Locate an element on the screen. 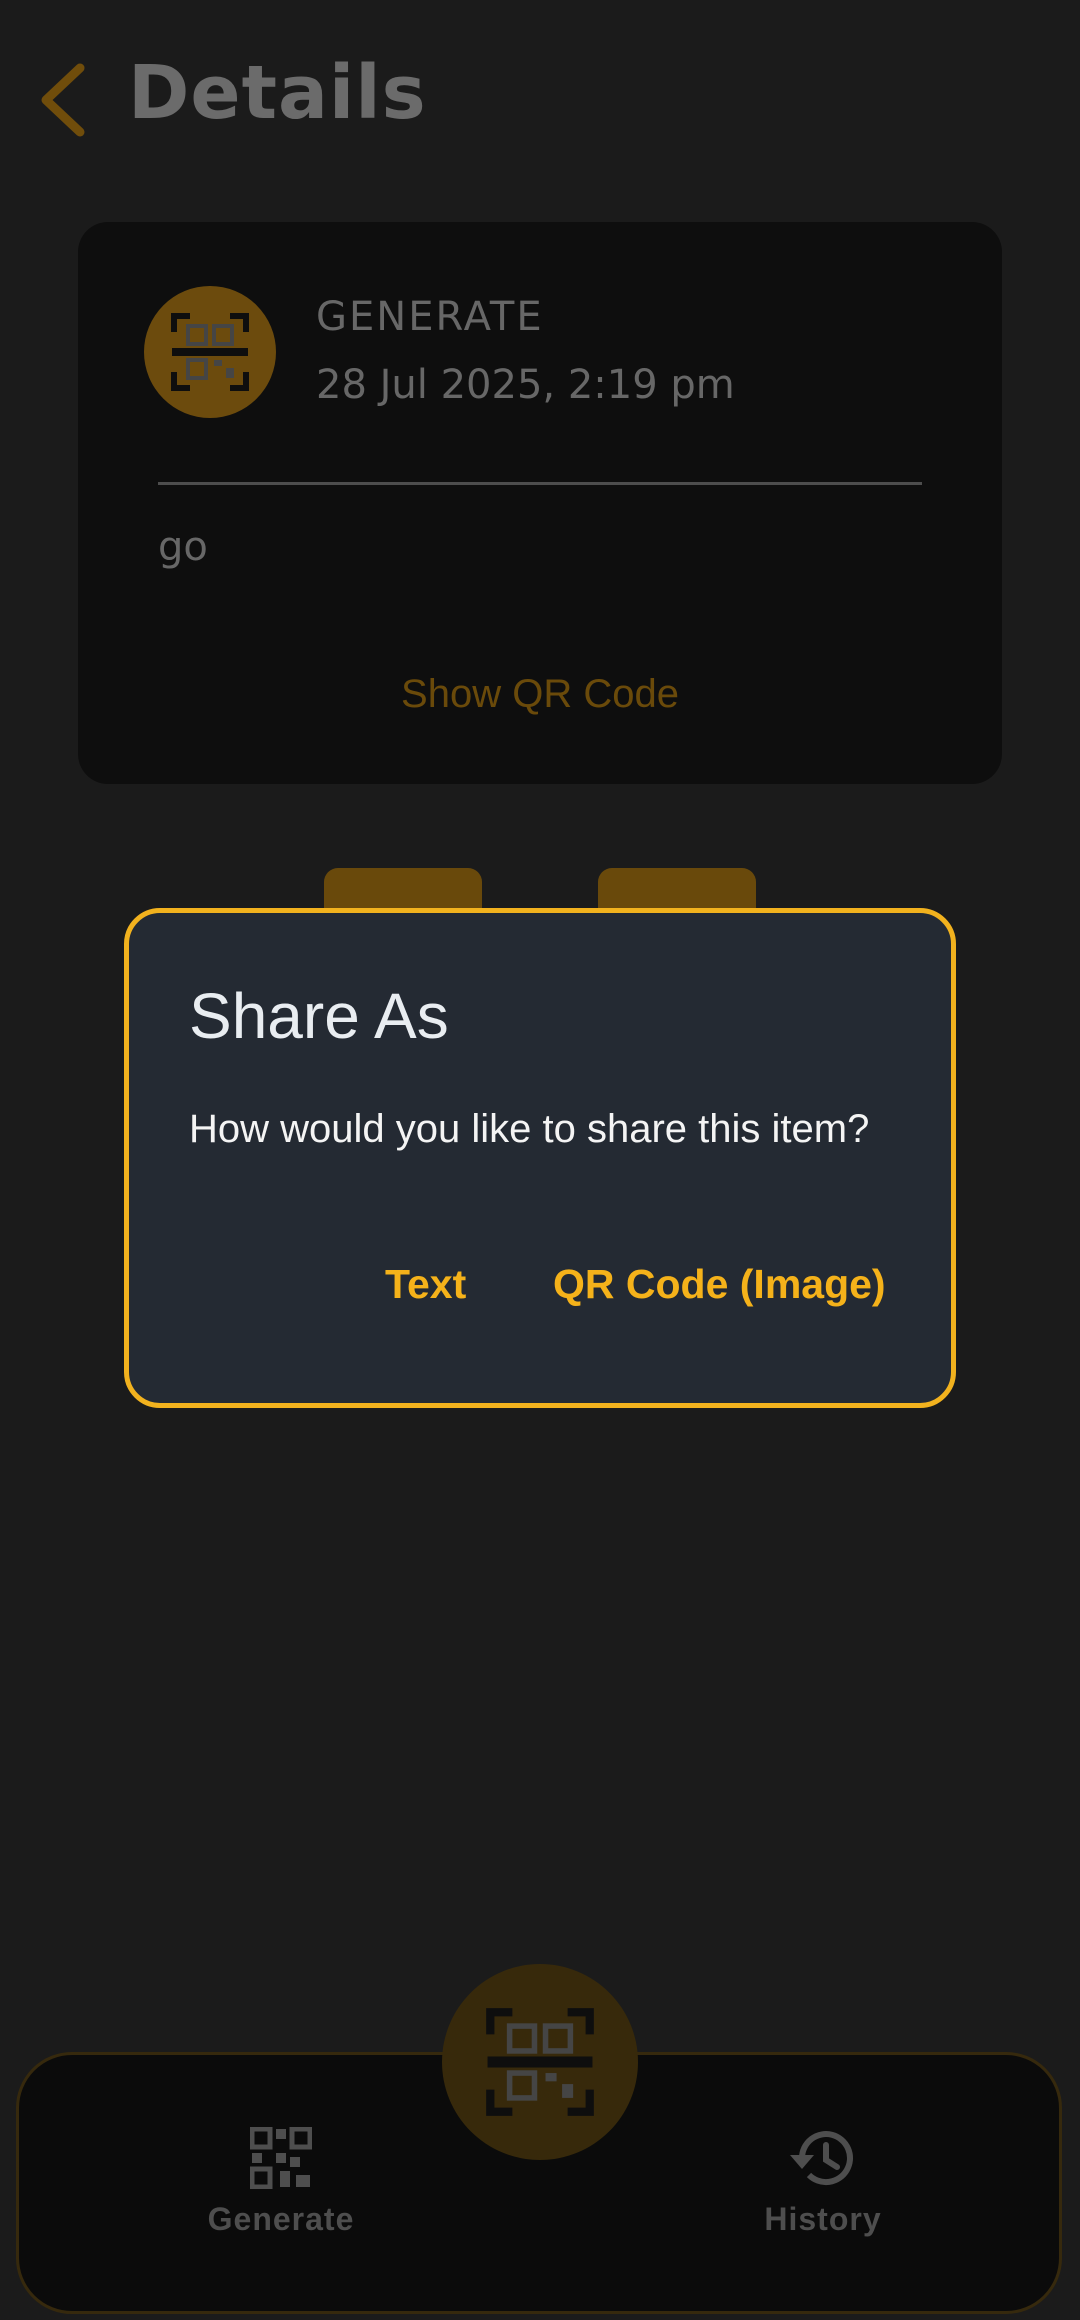 The width and height of the screenshot is (1080, 2320). share-text-button: Text is located at coordinates (425, 1284).